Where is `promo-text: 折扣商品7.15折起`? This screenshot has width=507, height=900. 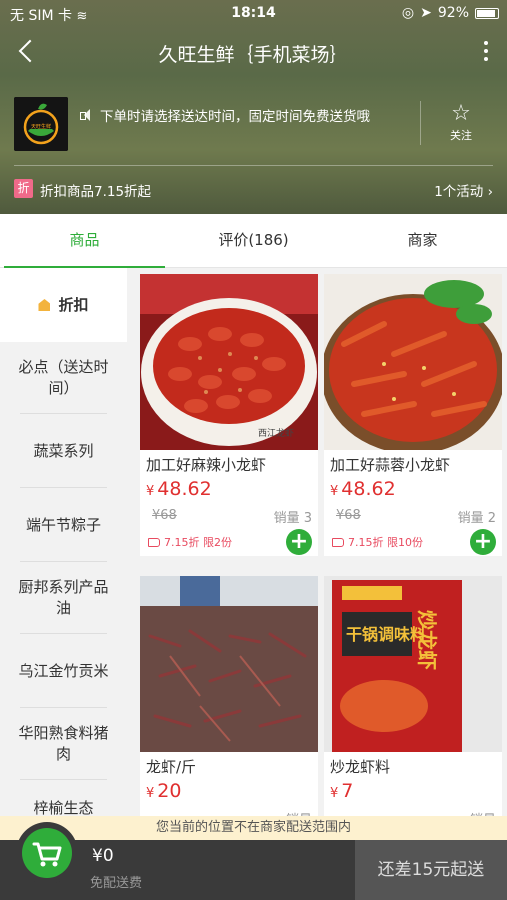
promo-text: 折扣商品7.15折起 is located at coordinates (96, 192).